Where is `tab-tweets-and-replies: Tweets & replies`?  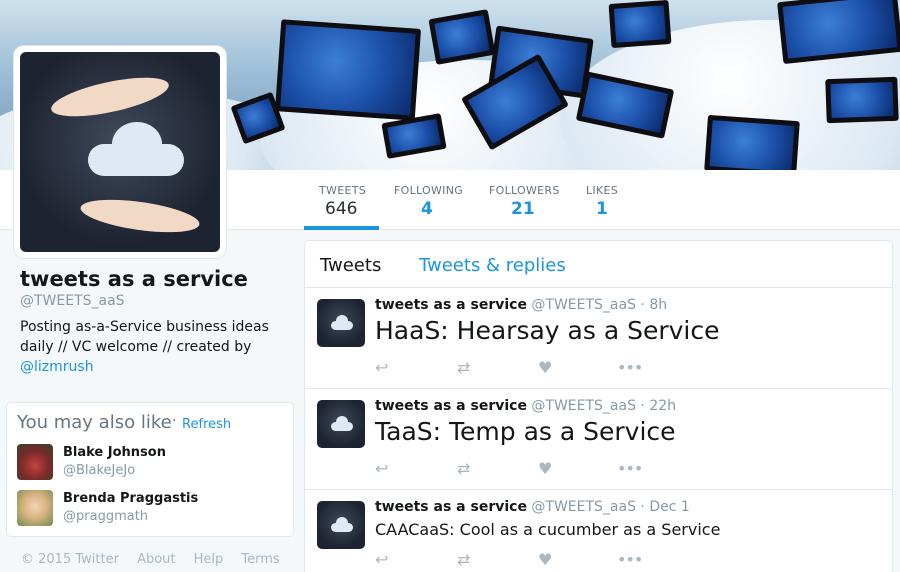 tab-tweets-and-replies: Tweets & replies is located at coordinates (492, 265).